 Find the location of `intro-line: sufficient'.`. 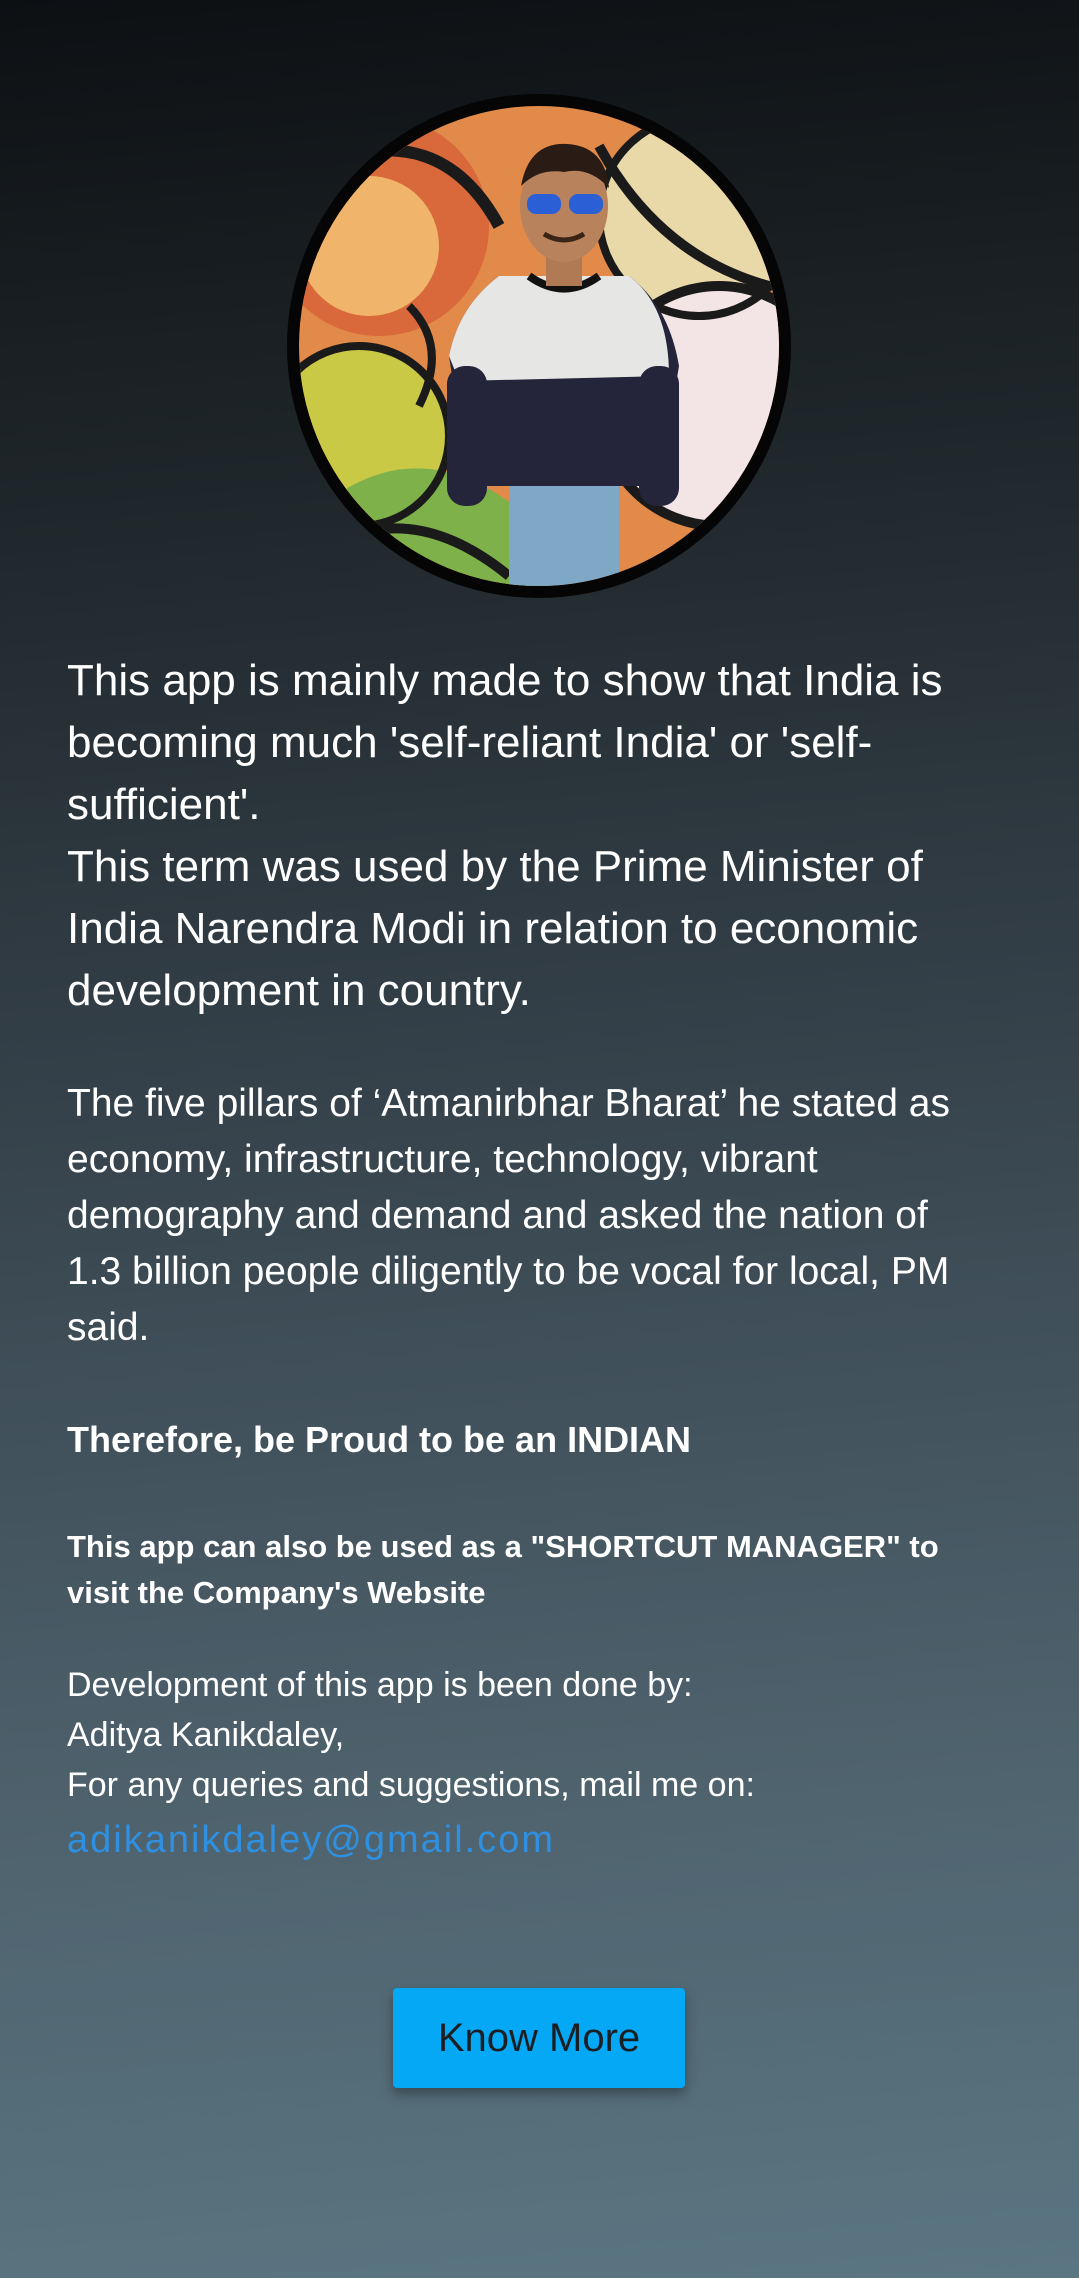

intro-line: sufficient'. is located at coordinates (164, 804).